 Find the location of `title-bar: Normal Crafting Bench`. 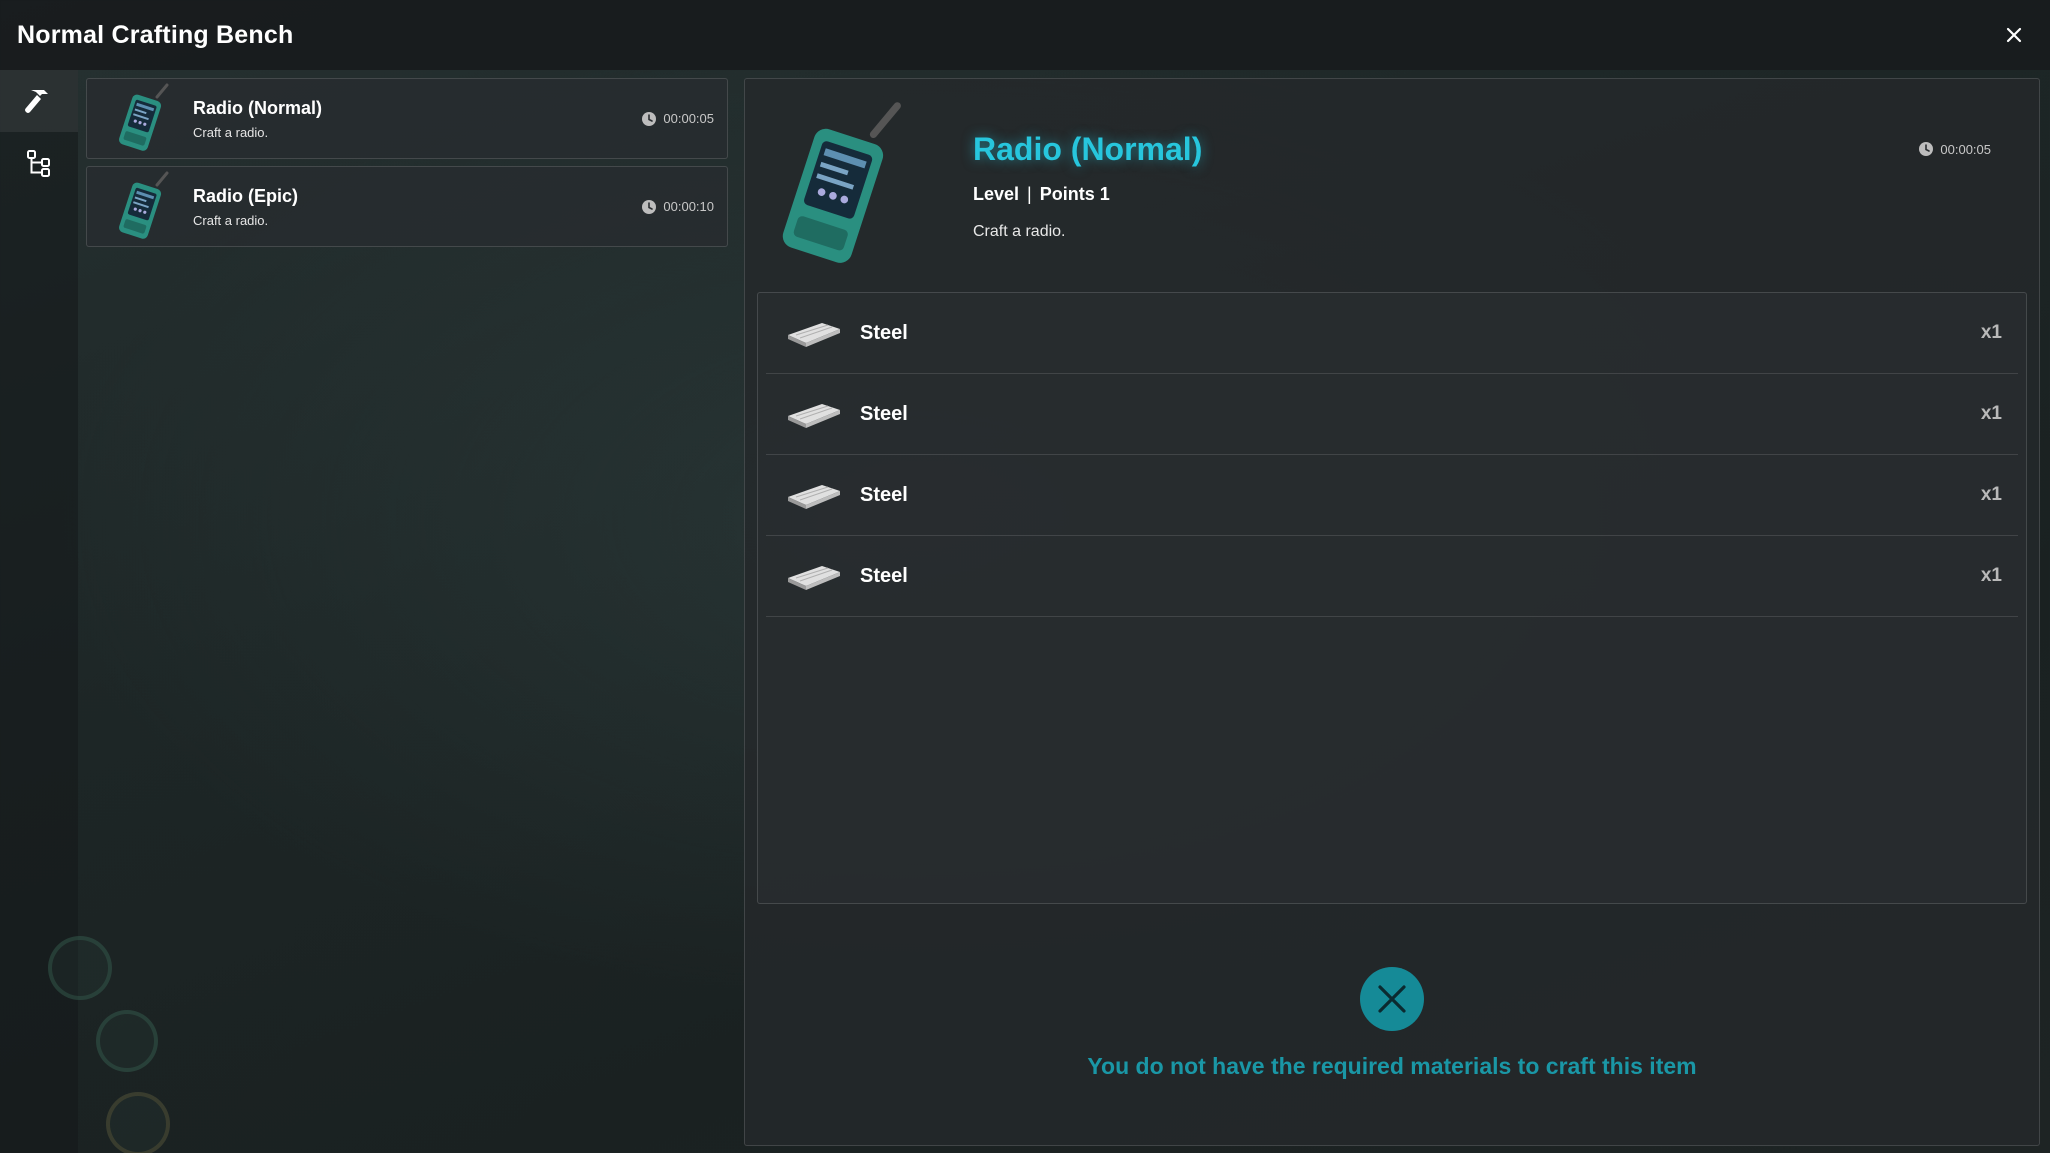

title-bar: Normal Crafting Bench is located at coordinates (1025, 35).